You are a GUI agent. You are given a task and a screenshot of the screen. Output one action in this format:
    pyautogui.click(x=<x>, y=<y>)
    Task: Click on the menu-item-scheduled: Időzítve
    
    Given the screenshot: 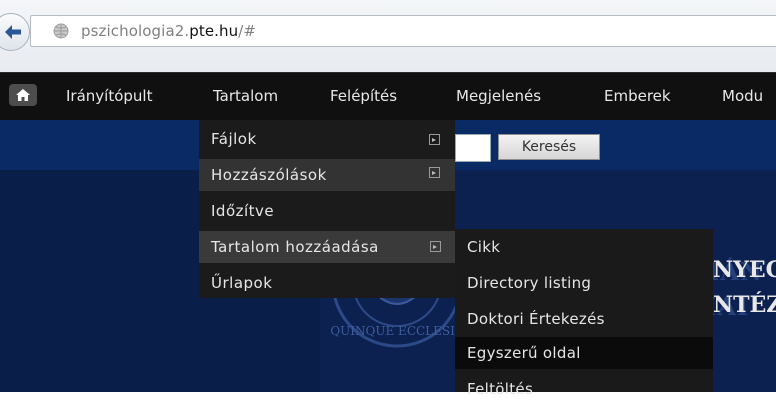 What is the action you would take?
    pyautogui.click(x=327, y=211)
    